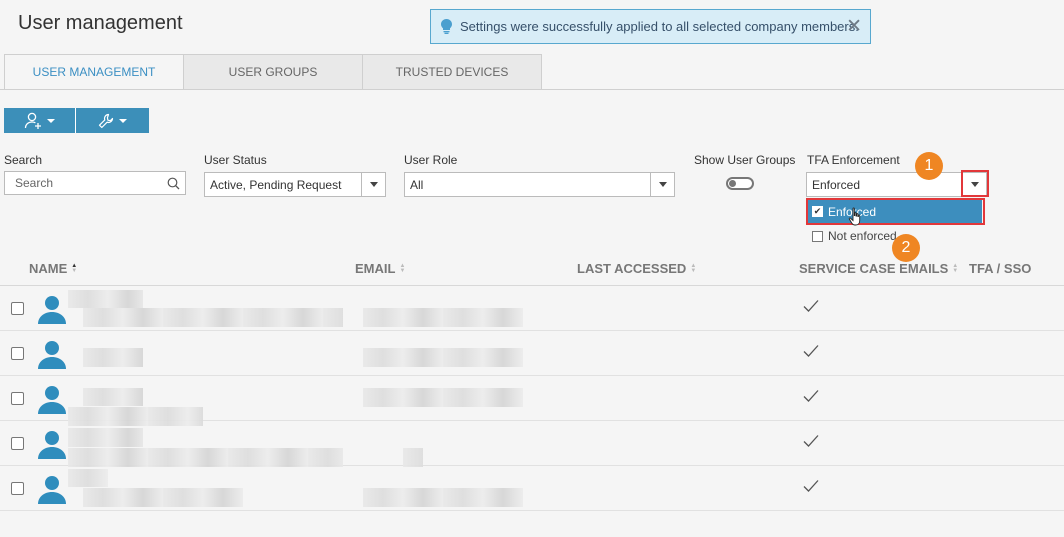 The width and height of the screenshot is (1064, 537). Describe the element at coordinates (276, 184) in the screenshot. I see `user-status-value: Active, Pending Request` at that location.